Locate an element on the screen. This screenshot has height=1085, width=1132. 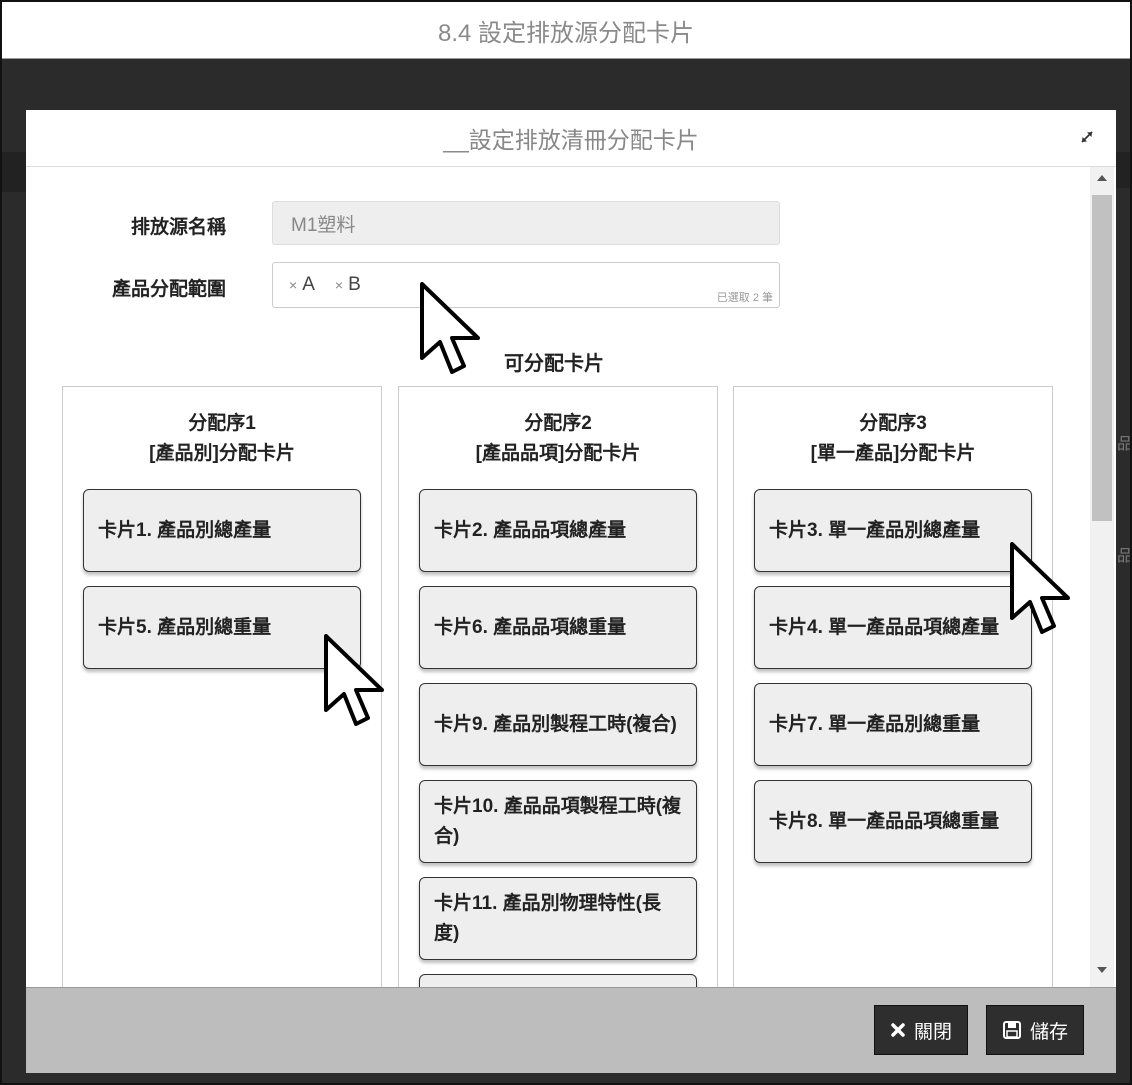
column-title: 分配序3 [單一產品]分配卡片 is located at coordinates (893, 439).